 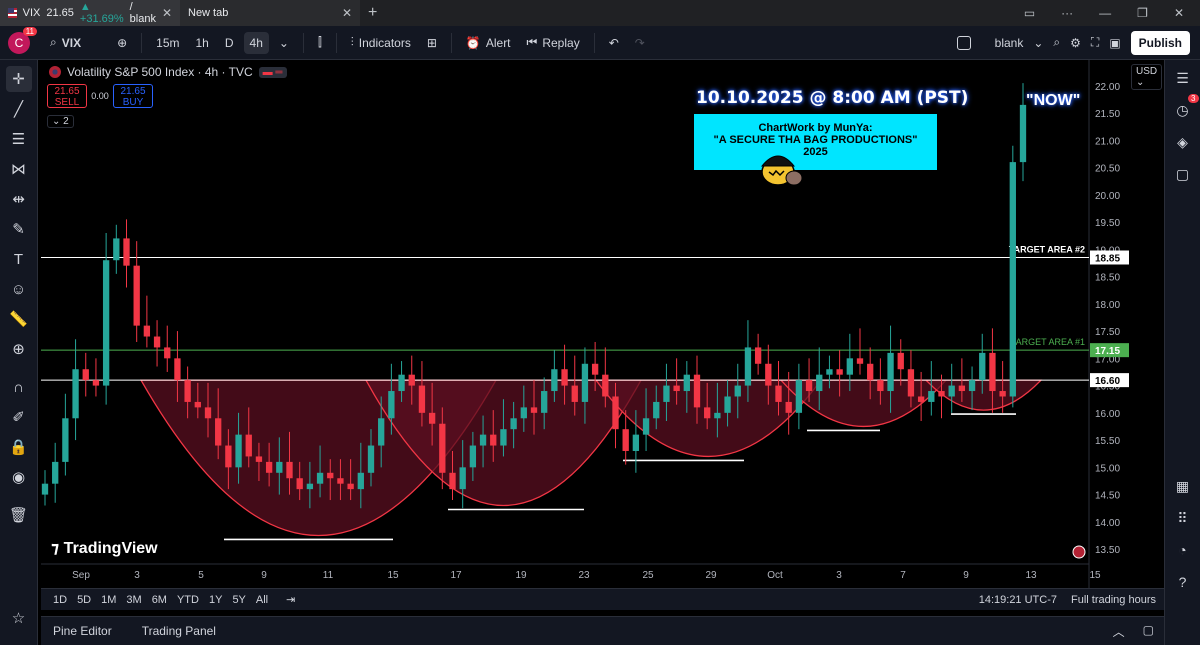 I want to click on y-tick-label: 21.00, so click(x=1107, y=141).